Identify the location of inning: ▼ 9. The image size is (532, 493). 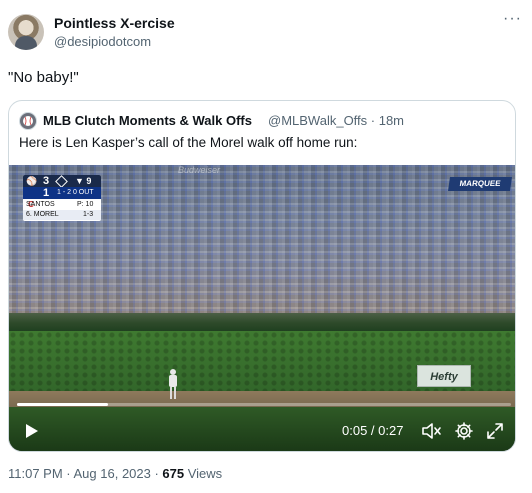
(83, 181).